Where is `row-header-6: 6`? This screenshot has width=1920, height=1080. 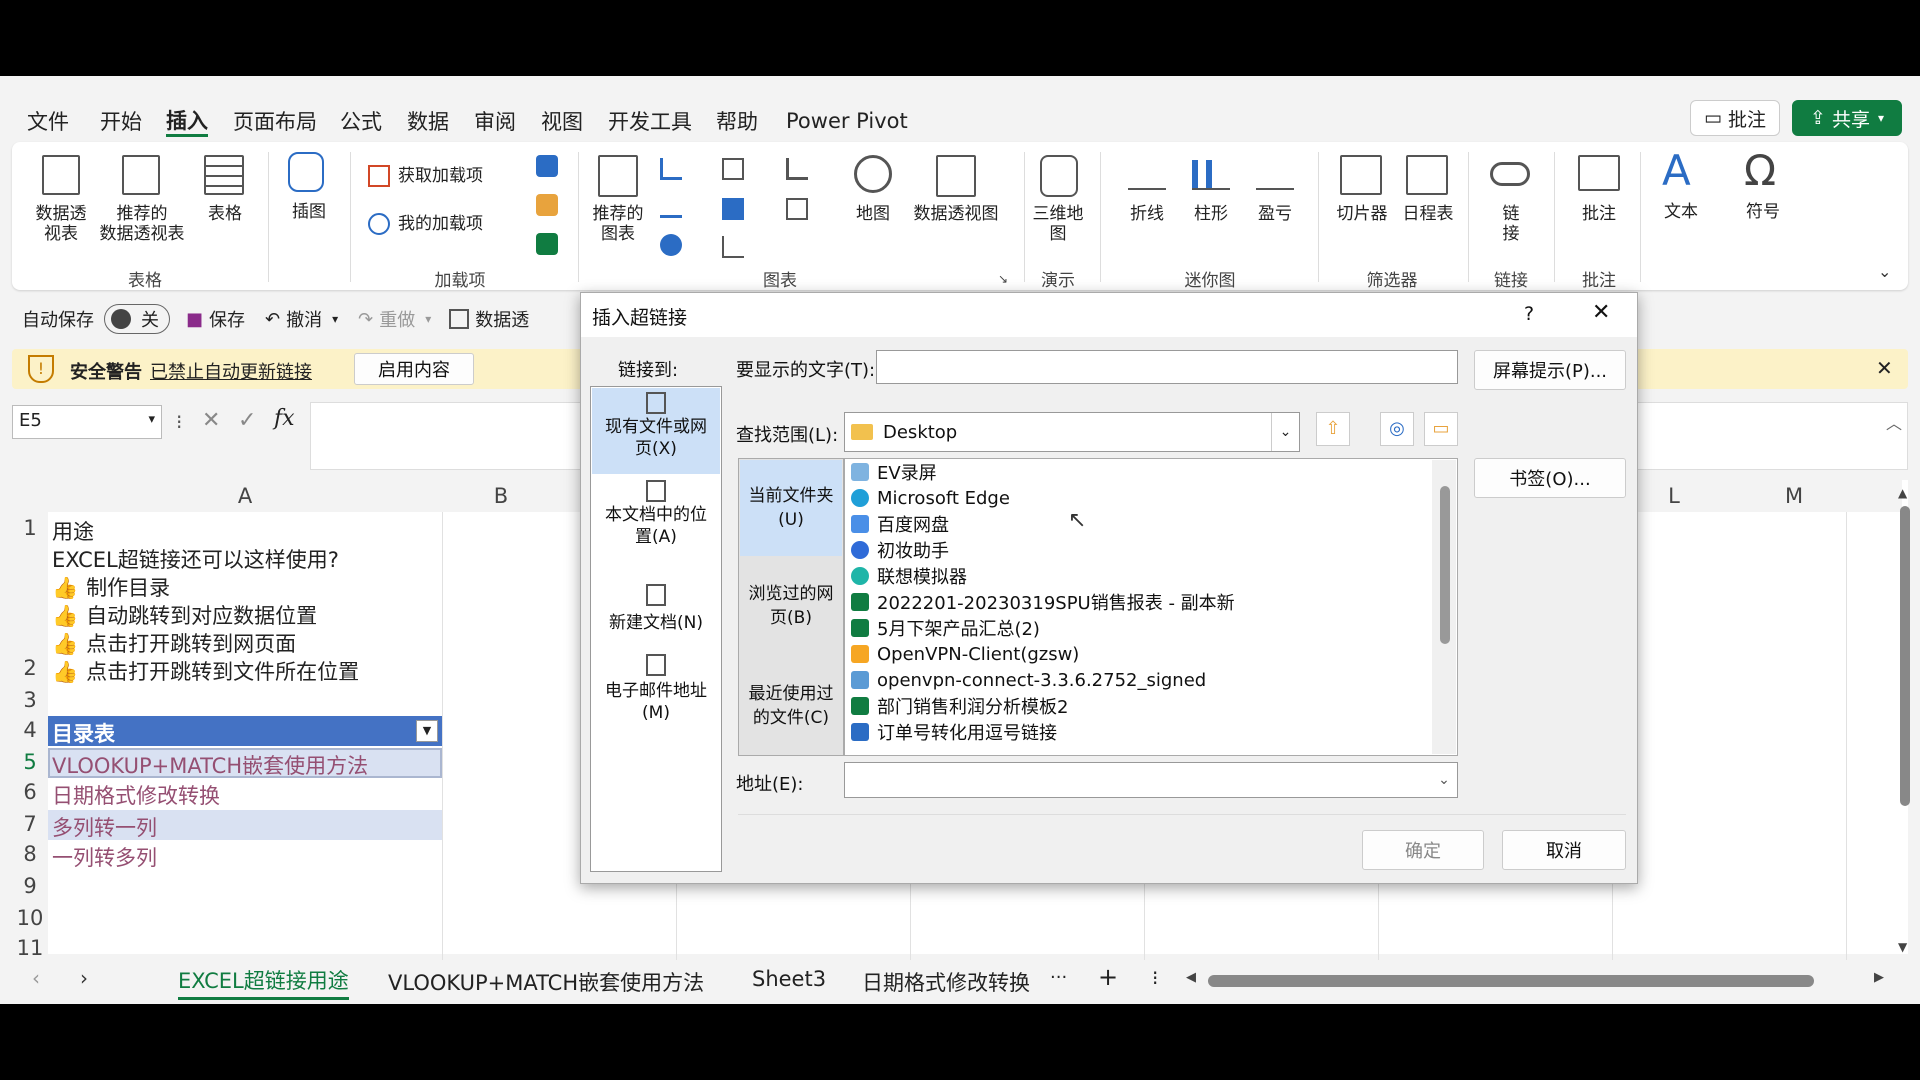 row-header-6: 6 is located at coordinates (30, 794).